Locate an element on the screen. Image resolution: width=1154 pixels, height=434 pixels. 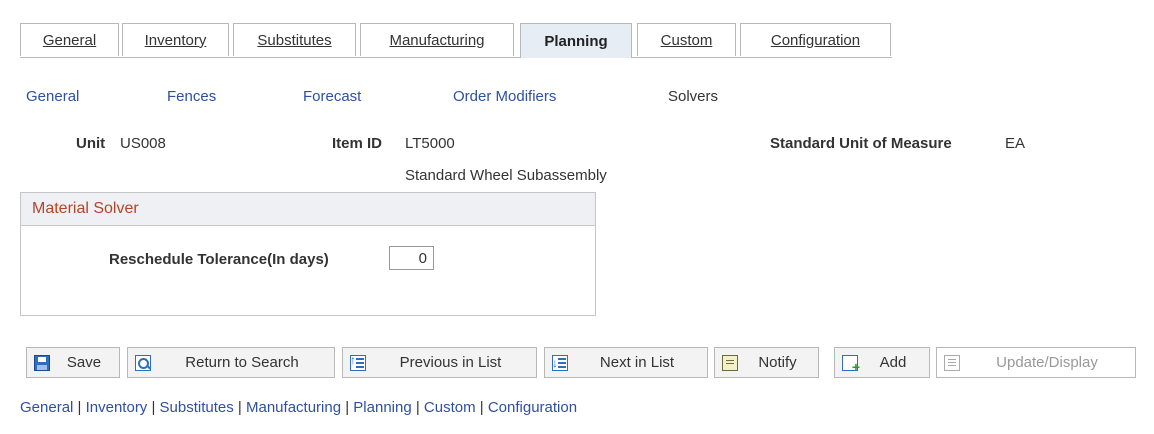
footer-link-planning: Planning is located at coordinates (382, 407).